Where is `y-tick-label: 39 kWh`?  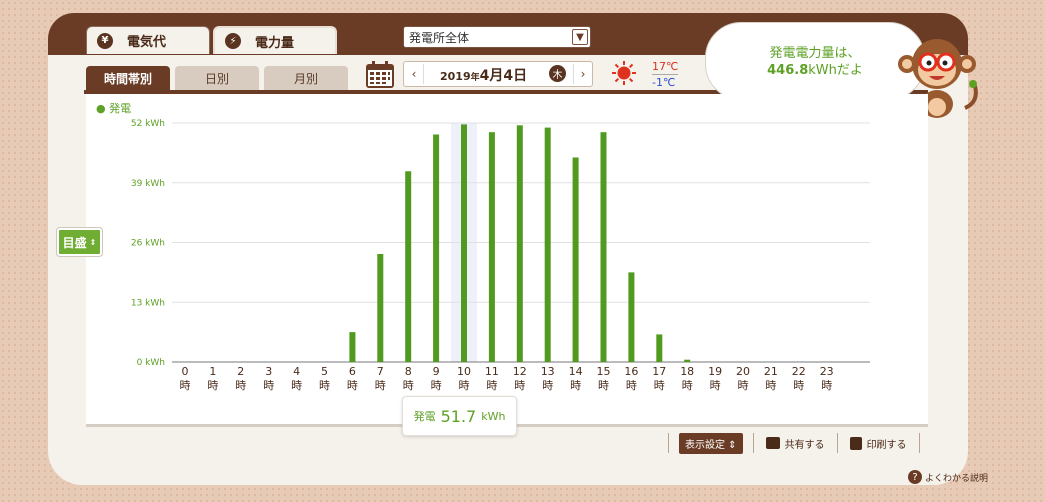
y-tick-label: 39 kWh is located at coordinates (148, 184).